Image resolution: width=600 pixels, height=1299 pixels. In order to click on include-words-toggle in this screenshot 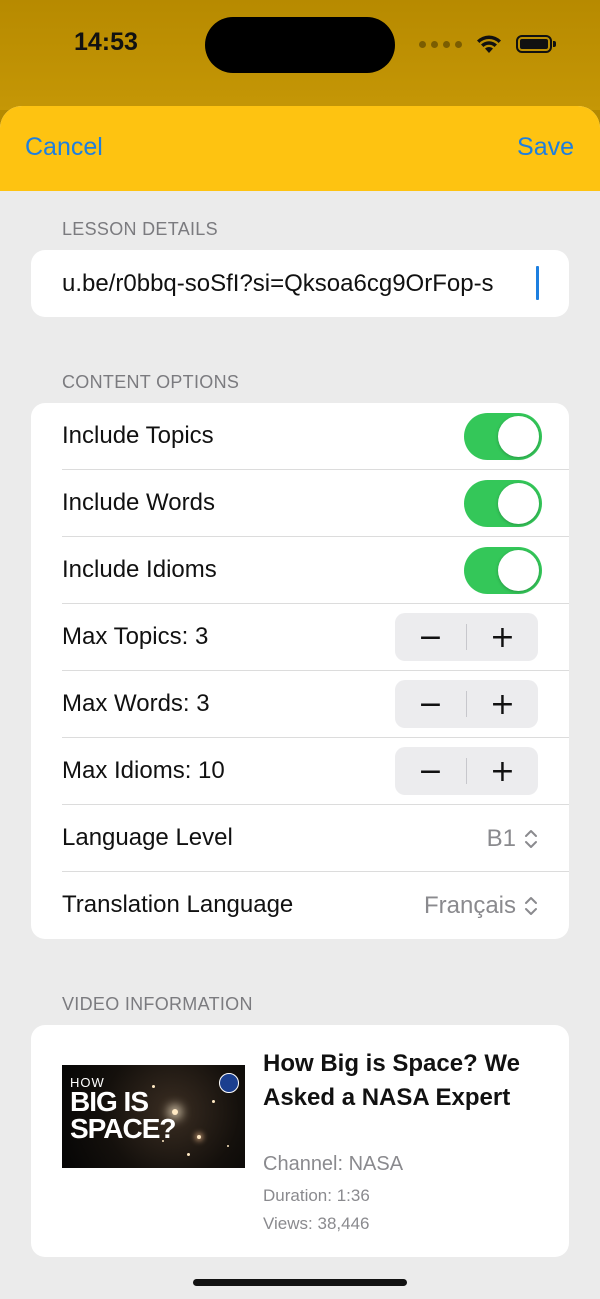, I will do `click(503, 503)`.